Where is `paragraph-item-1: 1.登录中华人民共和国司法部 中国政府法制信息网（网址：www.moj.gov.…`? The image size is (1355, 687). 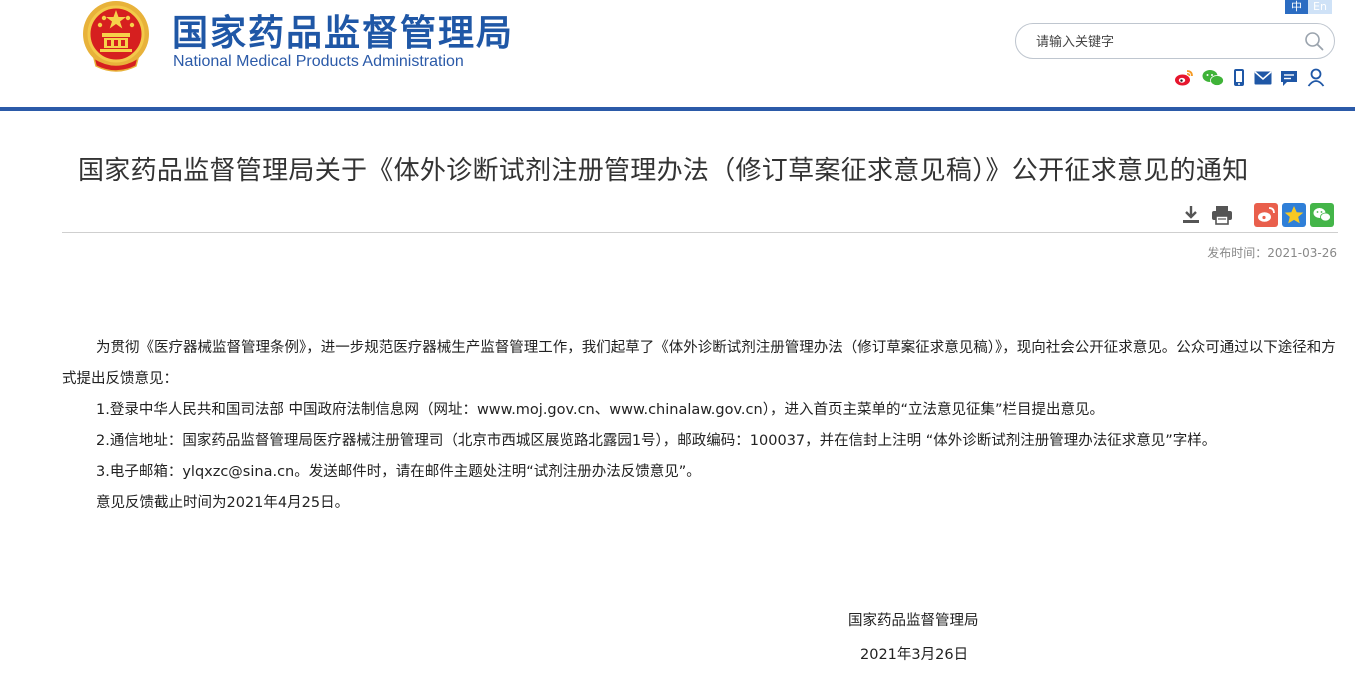
paragraph-item-1: 1.登录中华人民共和国司法部 中国政府法制信息网（网址：www.moj.gov.… is located at coordinates (600, 410).